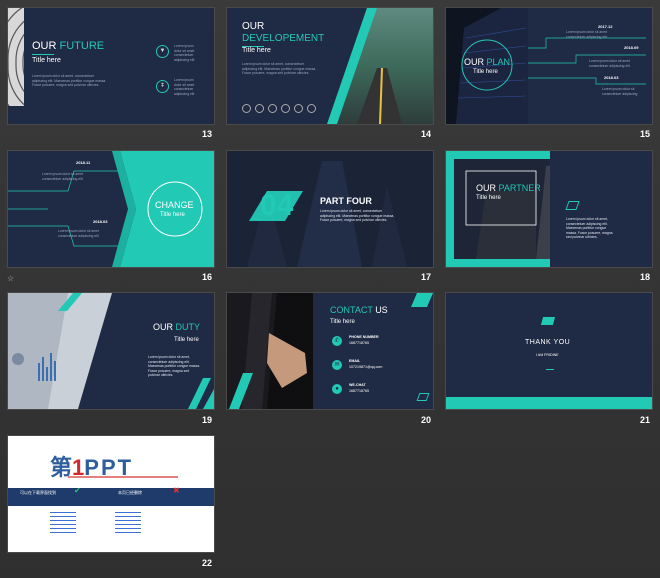 The image size is (660, 578). Describe the element at coordinates (337, 389) in the screenshot. I see `chat-icon: ●` at that location.